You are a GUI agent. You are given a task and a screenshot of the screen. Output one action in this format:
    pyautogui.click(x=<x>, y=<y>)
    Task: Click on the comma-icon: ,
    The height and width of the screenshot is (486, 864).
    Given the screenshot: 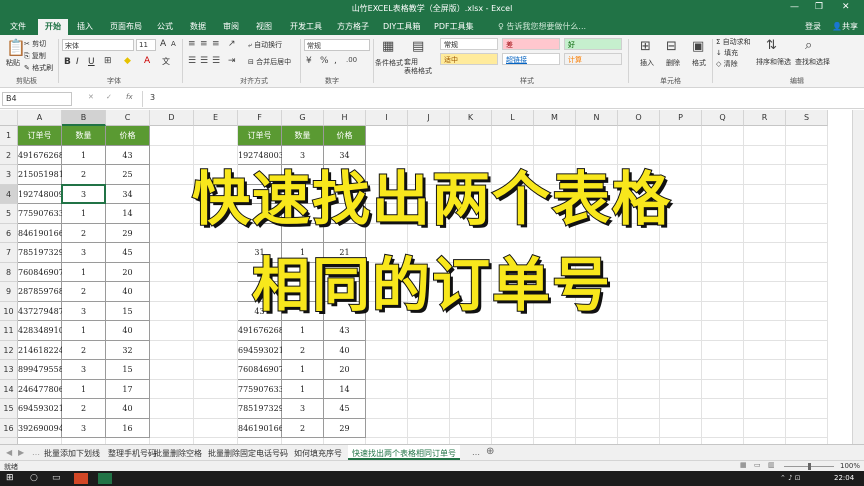 What is the action you would take?
    pyautogui.click(x=335, y=61)
    